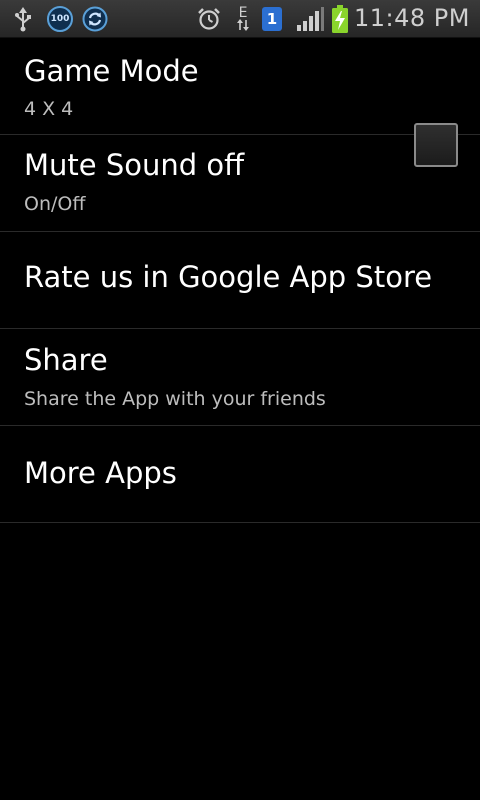 Image resolution: width=480 pixels, height=800 pixels. What do you see at coordinates (95, 19) in the screenshot?
I see `sync-icon` at bounding box center [95, 19].